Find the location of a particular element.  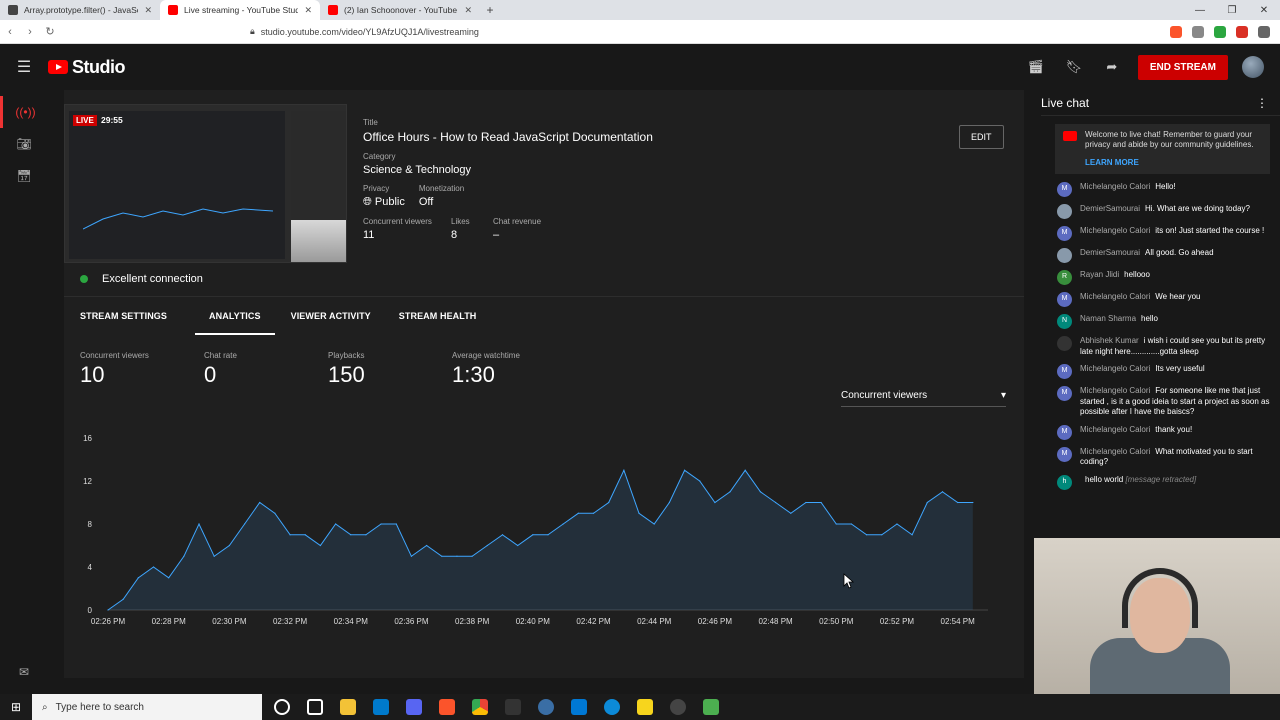

reload-icon: ↻ is located at coordinates (50, 31).